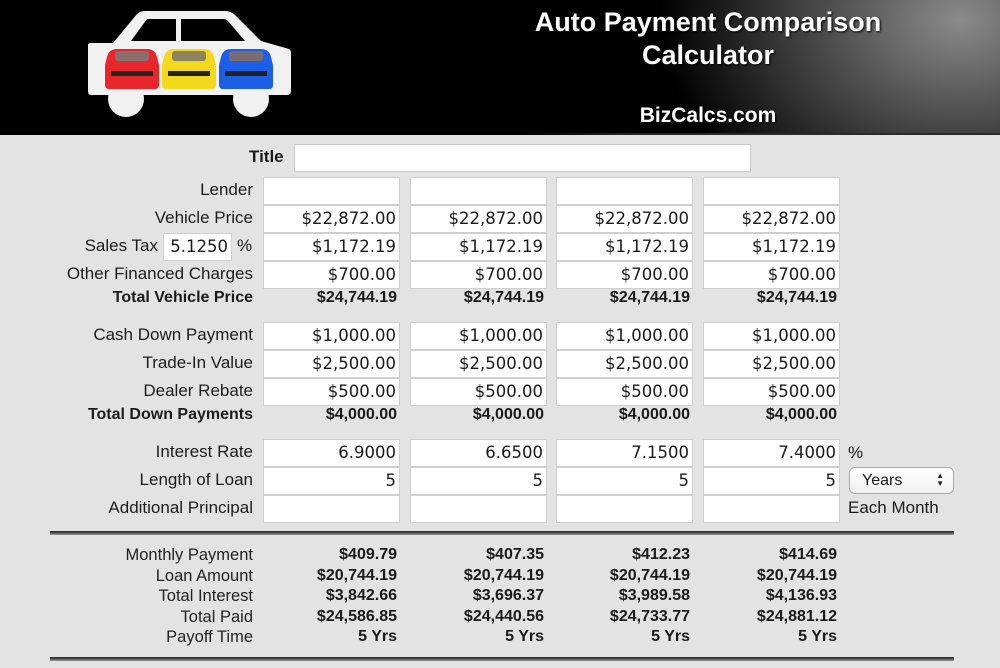 Image resolution: width=1000 pixels, height=668 pixels. What do you see at coordinates (856, 452) in the screenshot?
I see `interest-percent-unit: %` at bounding box center [856, 452].